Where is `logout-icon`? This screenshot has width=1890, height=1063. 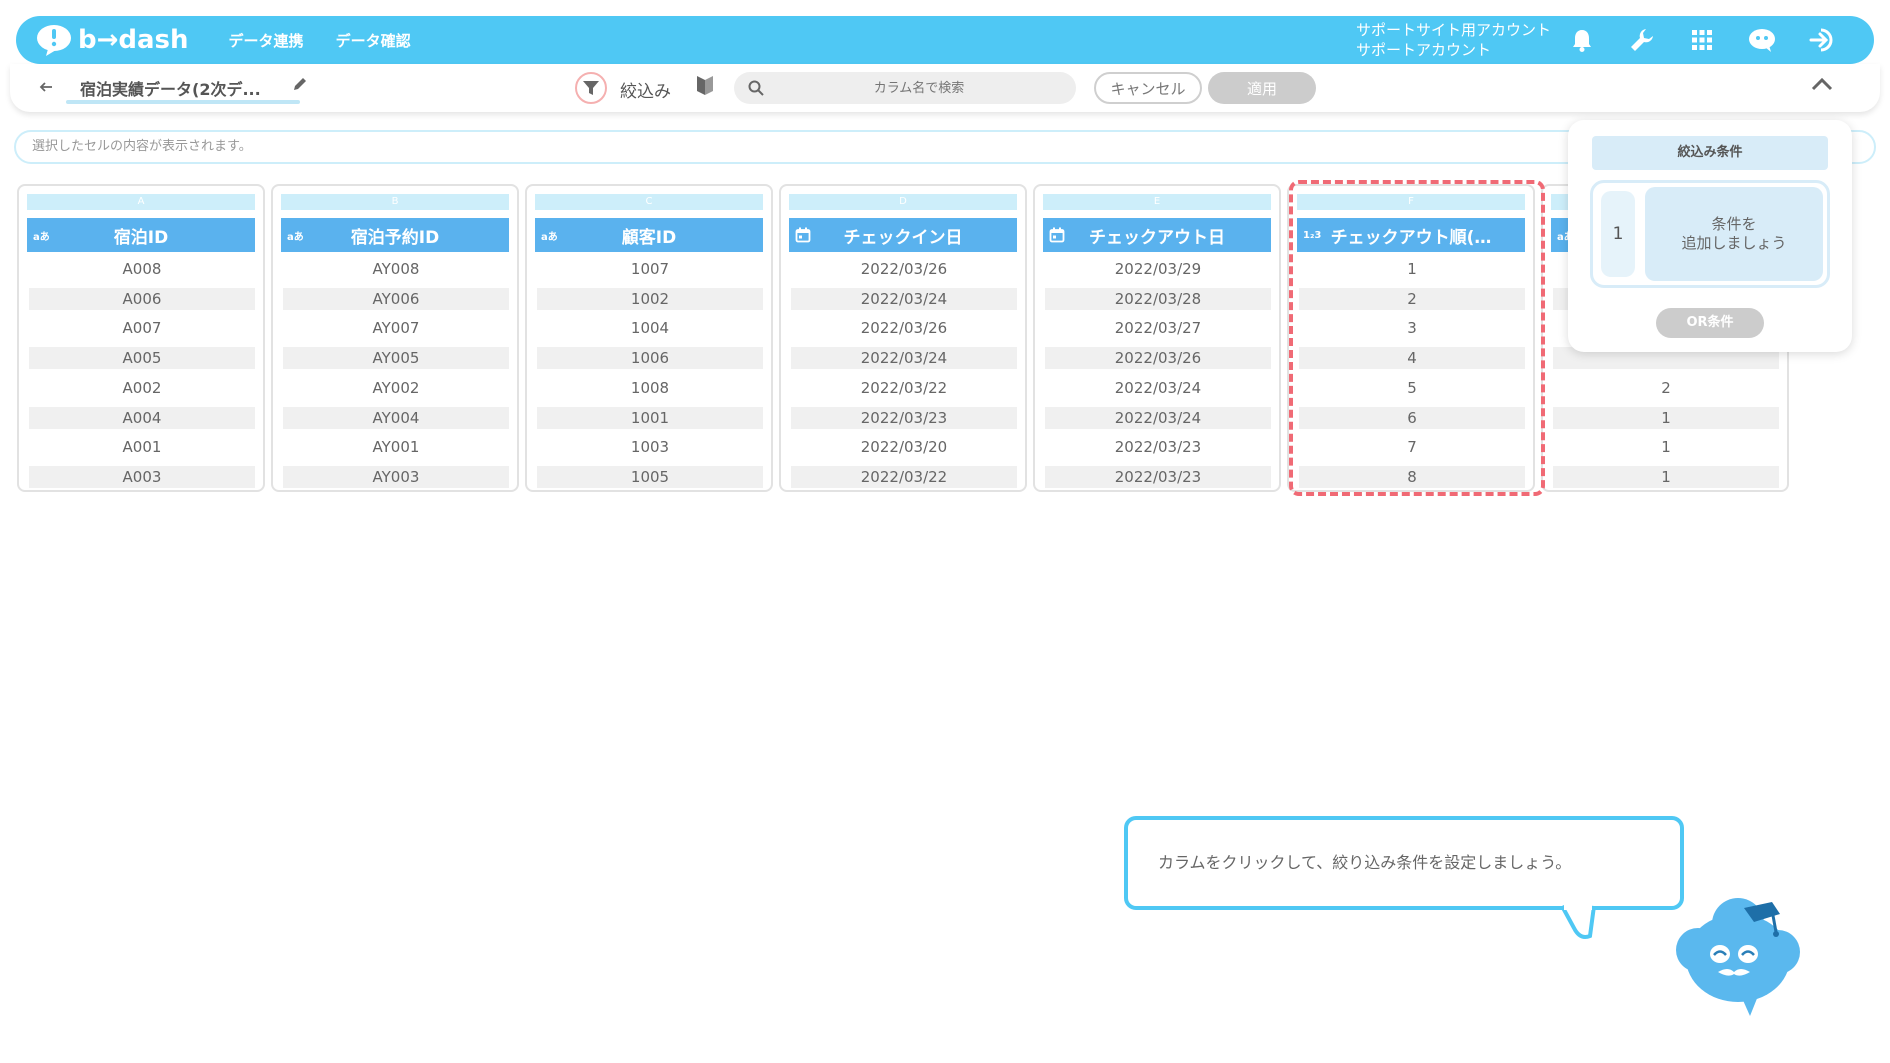
logout-icon is located at coordinates (1822, 40).